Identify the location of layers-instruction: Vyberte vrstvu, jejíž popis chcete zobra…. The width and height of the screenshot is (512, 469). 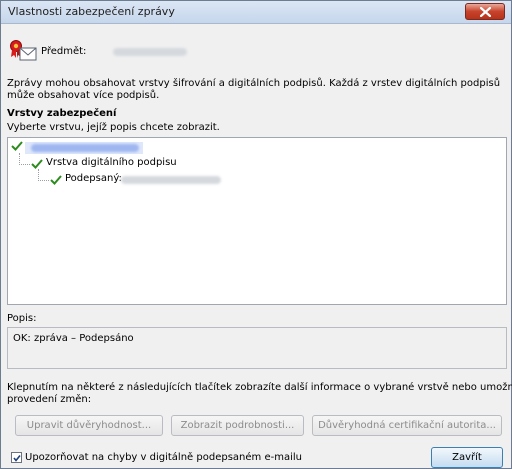
(113, 127).